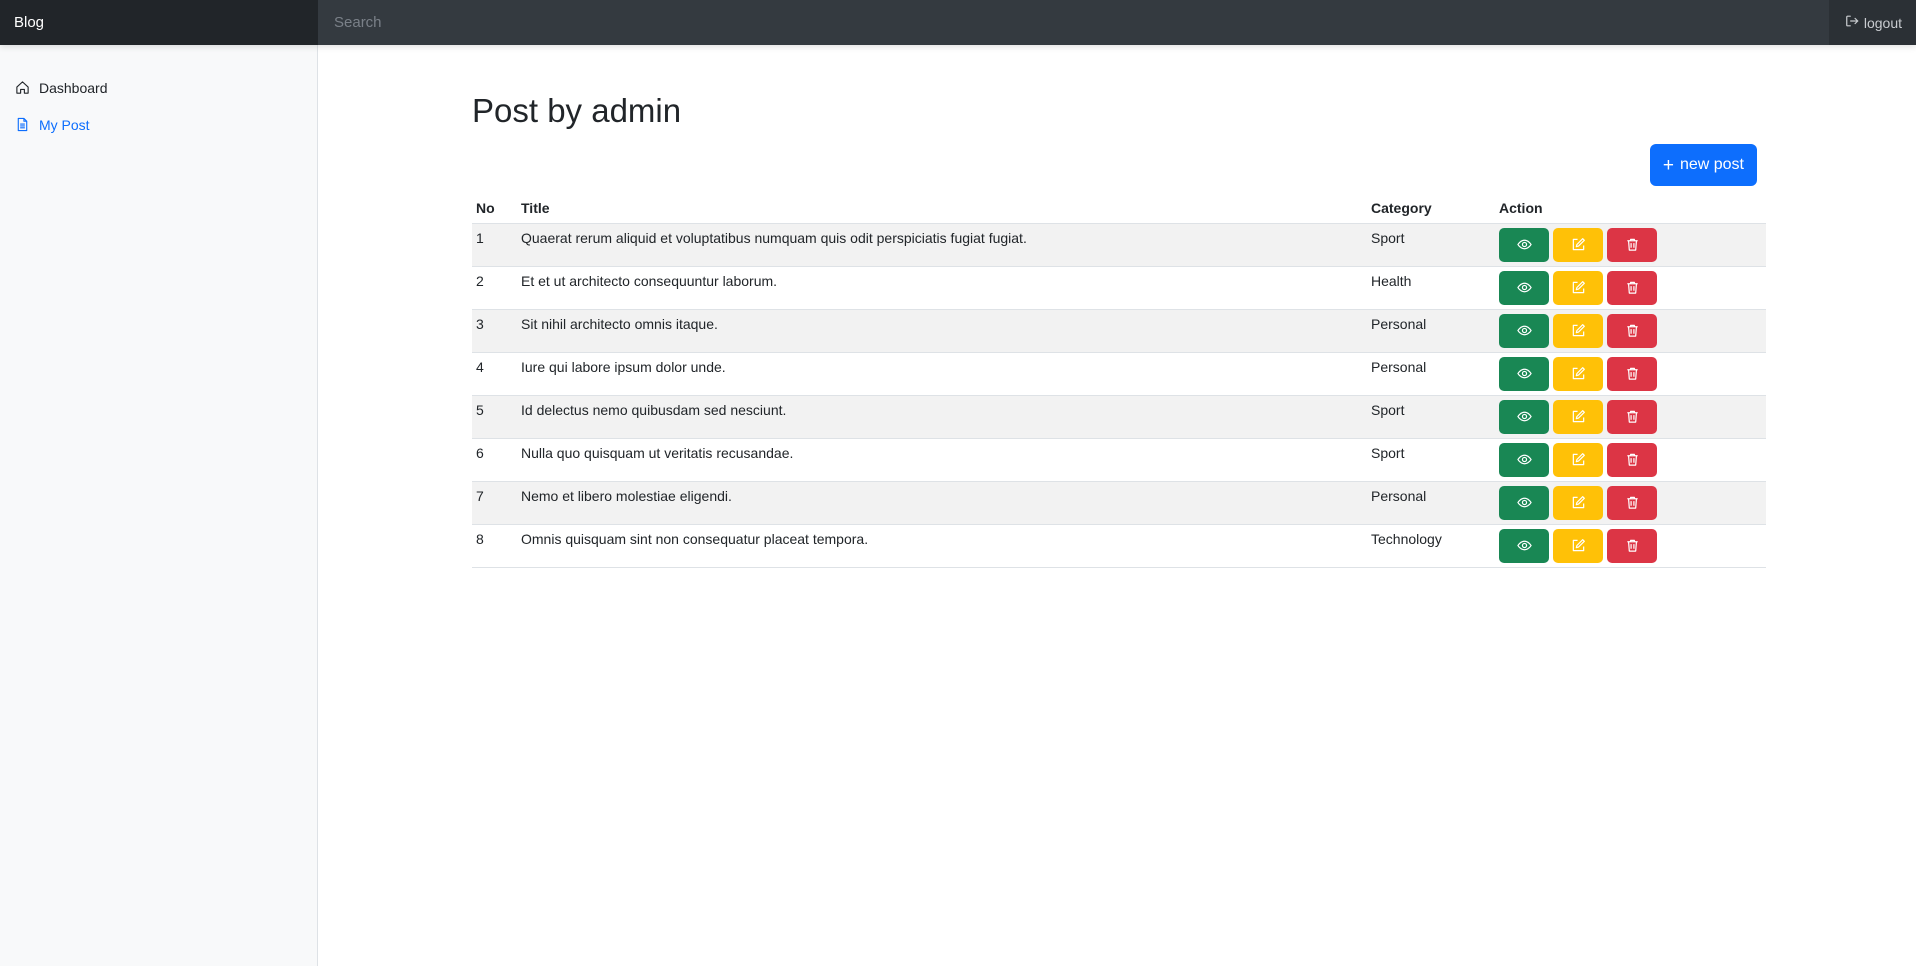 The image size is (1916, 966). I want to click on row-no: 8, so click(494, 546).